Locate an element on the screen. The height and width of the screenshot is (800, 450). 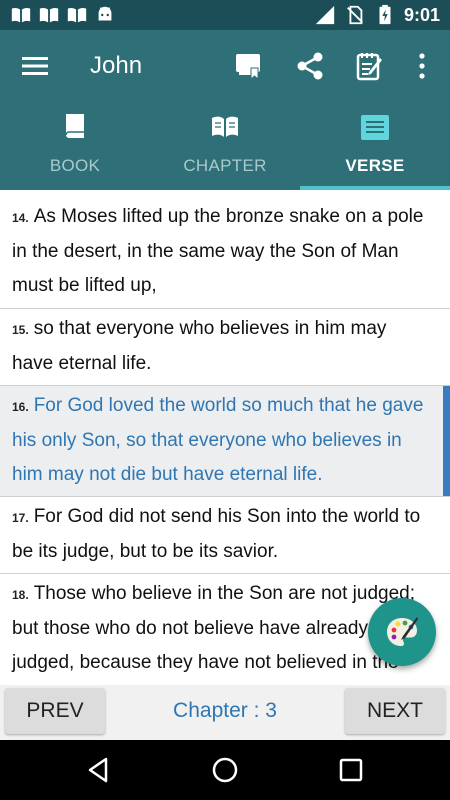
tab-bar: BOOK CHAPTER VERSE is located at coordinates (225, 146).